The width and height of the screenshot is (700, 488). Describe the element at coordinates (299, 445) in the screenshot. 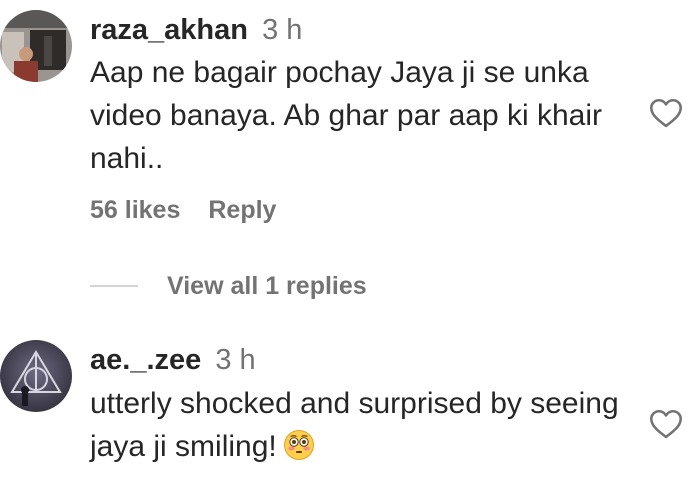

I see `flushed-face-icon` at that location.